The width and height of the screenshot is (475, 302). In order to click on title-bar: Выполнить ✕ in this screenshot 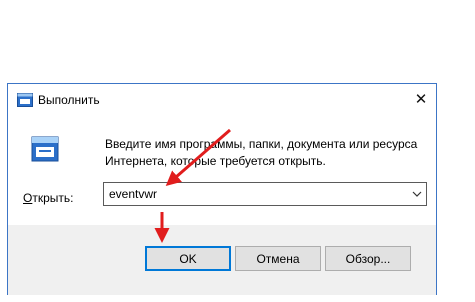, I will do `click(222, 99)`.